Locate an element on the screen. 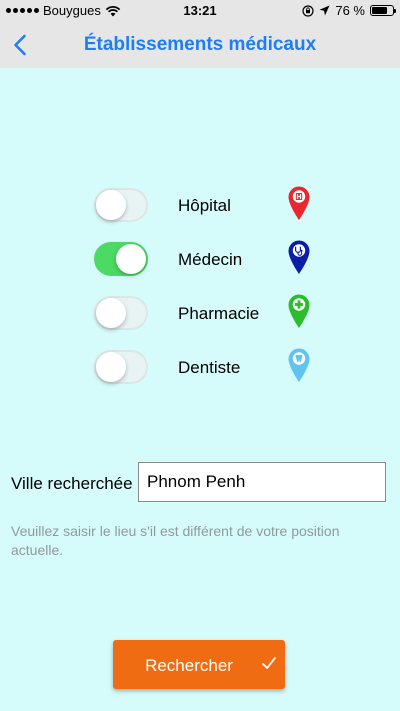 The image size is (400, 711). status-right: 76 % is located at coordinates (349, 10).